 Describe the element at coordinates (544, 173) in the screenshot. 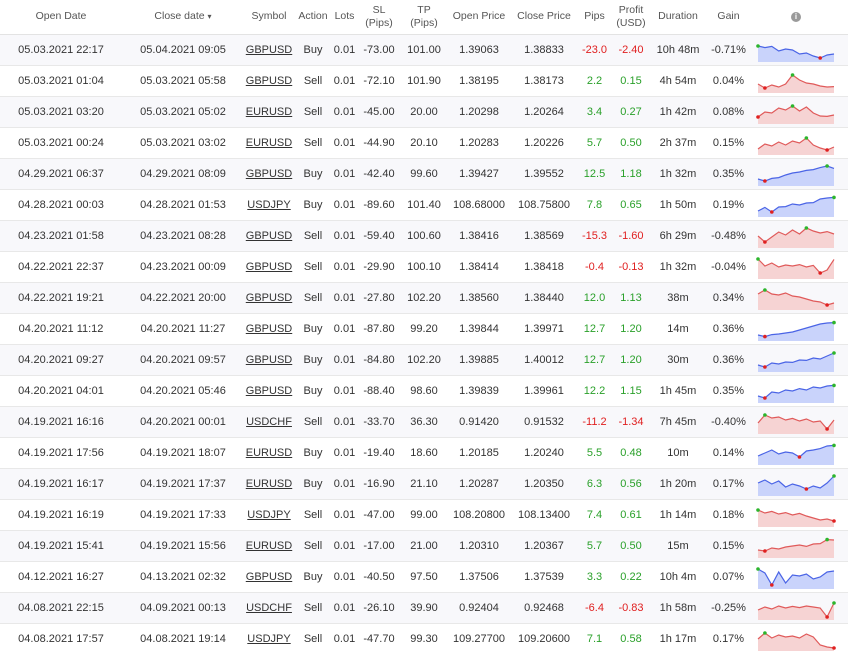

I see `close-price: 1.39552` at that location.